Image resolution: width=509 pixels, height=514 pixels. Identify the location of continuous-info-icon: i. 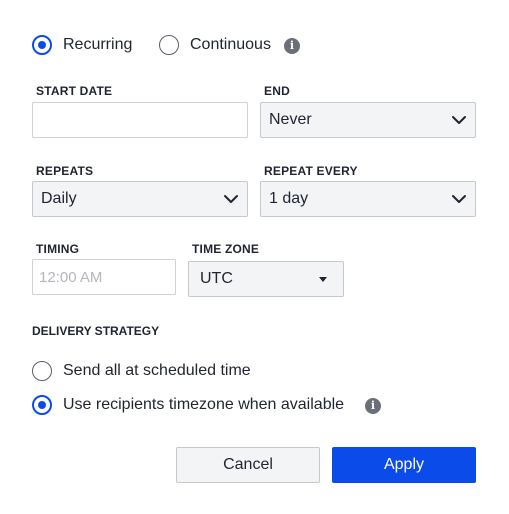
(292, 46).